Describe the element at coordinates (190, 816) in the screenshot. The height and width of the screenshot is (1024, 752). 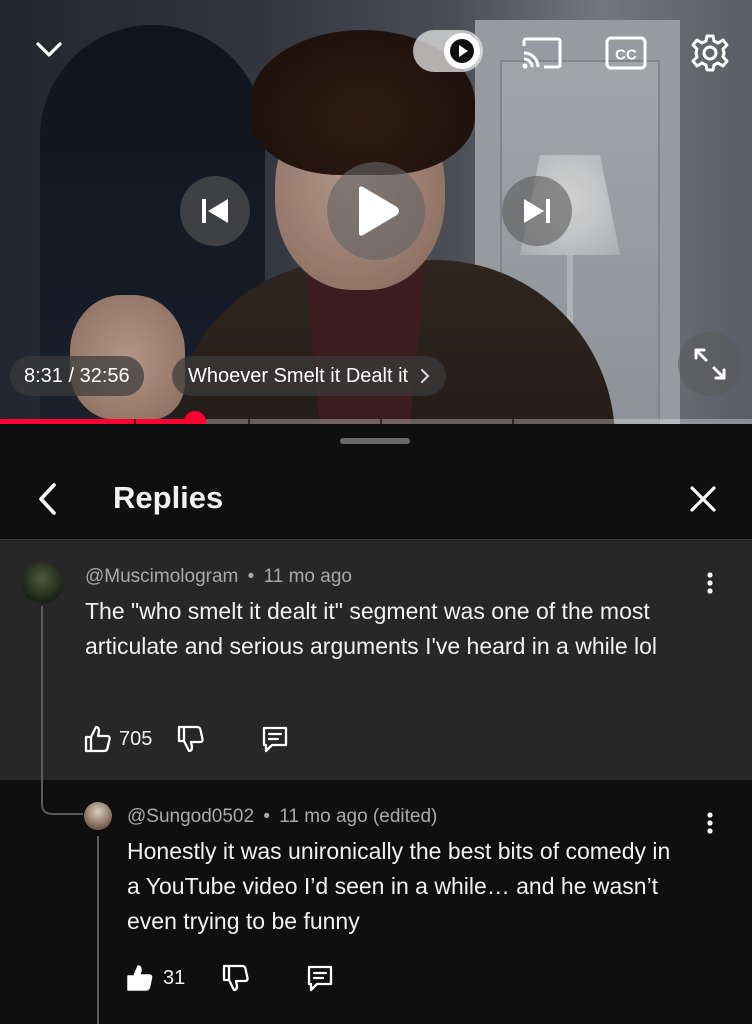
I see `comment-author: @Sungod0502` at that location.